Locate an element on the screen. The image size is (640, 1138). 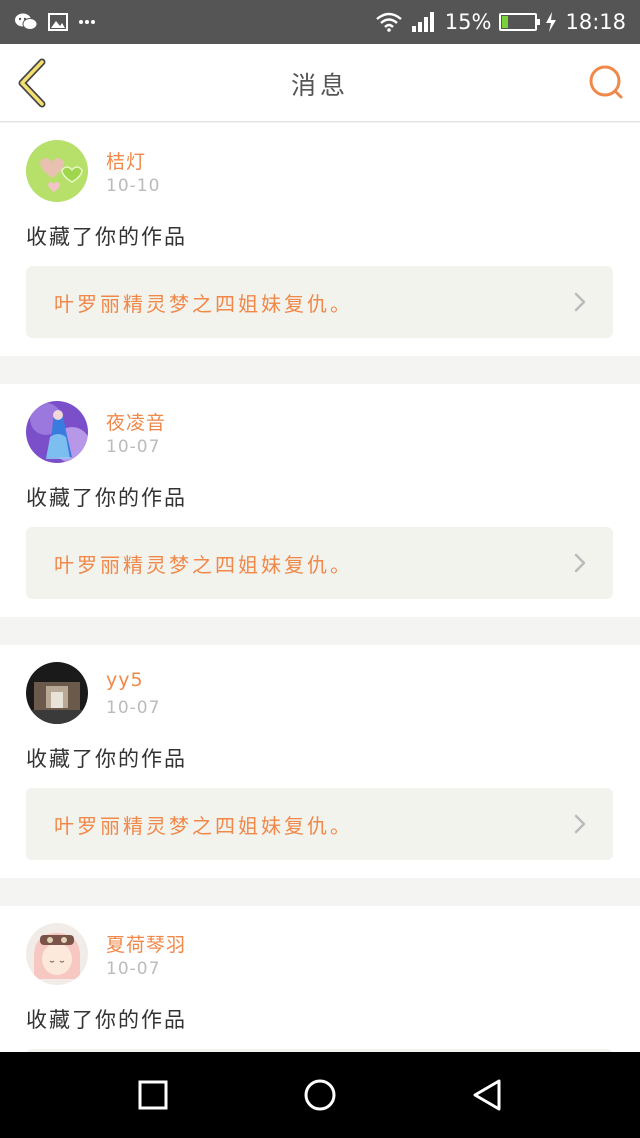
username: 夜凌音 is located at coordinates (136, 421).